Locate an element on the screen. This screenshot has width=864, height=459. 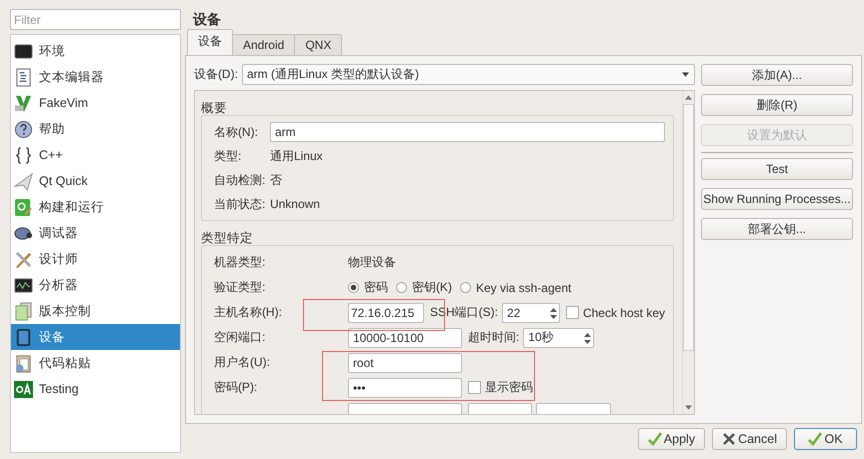
field-label: 超时时间: is located at coordinates (494, 337).